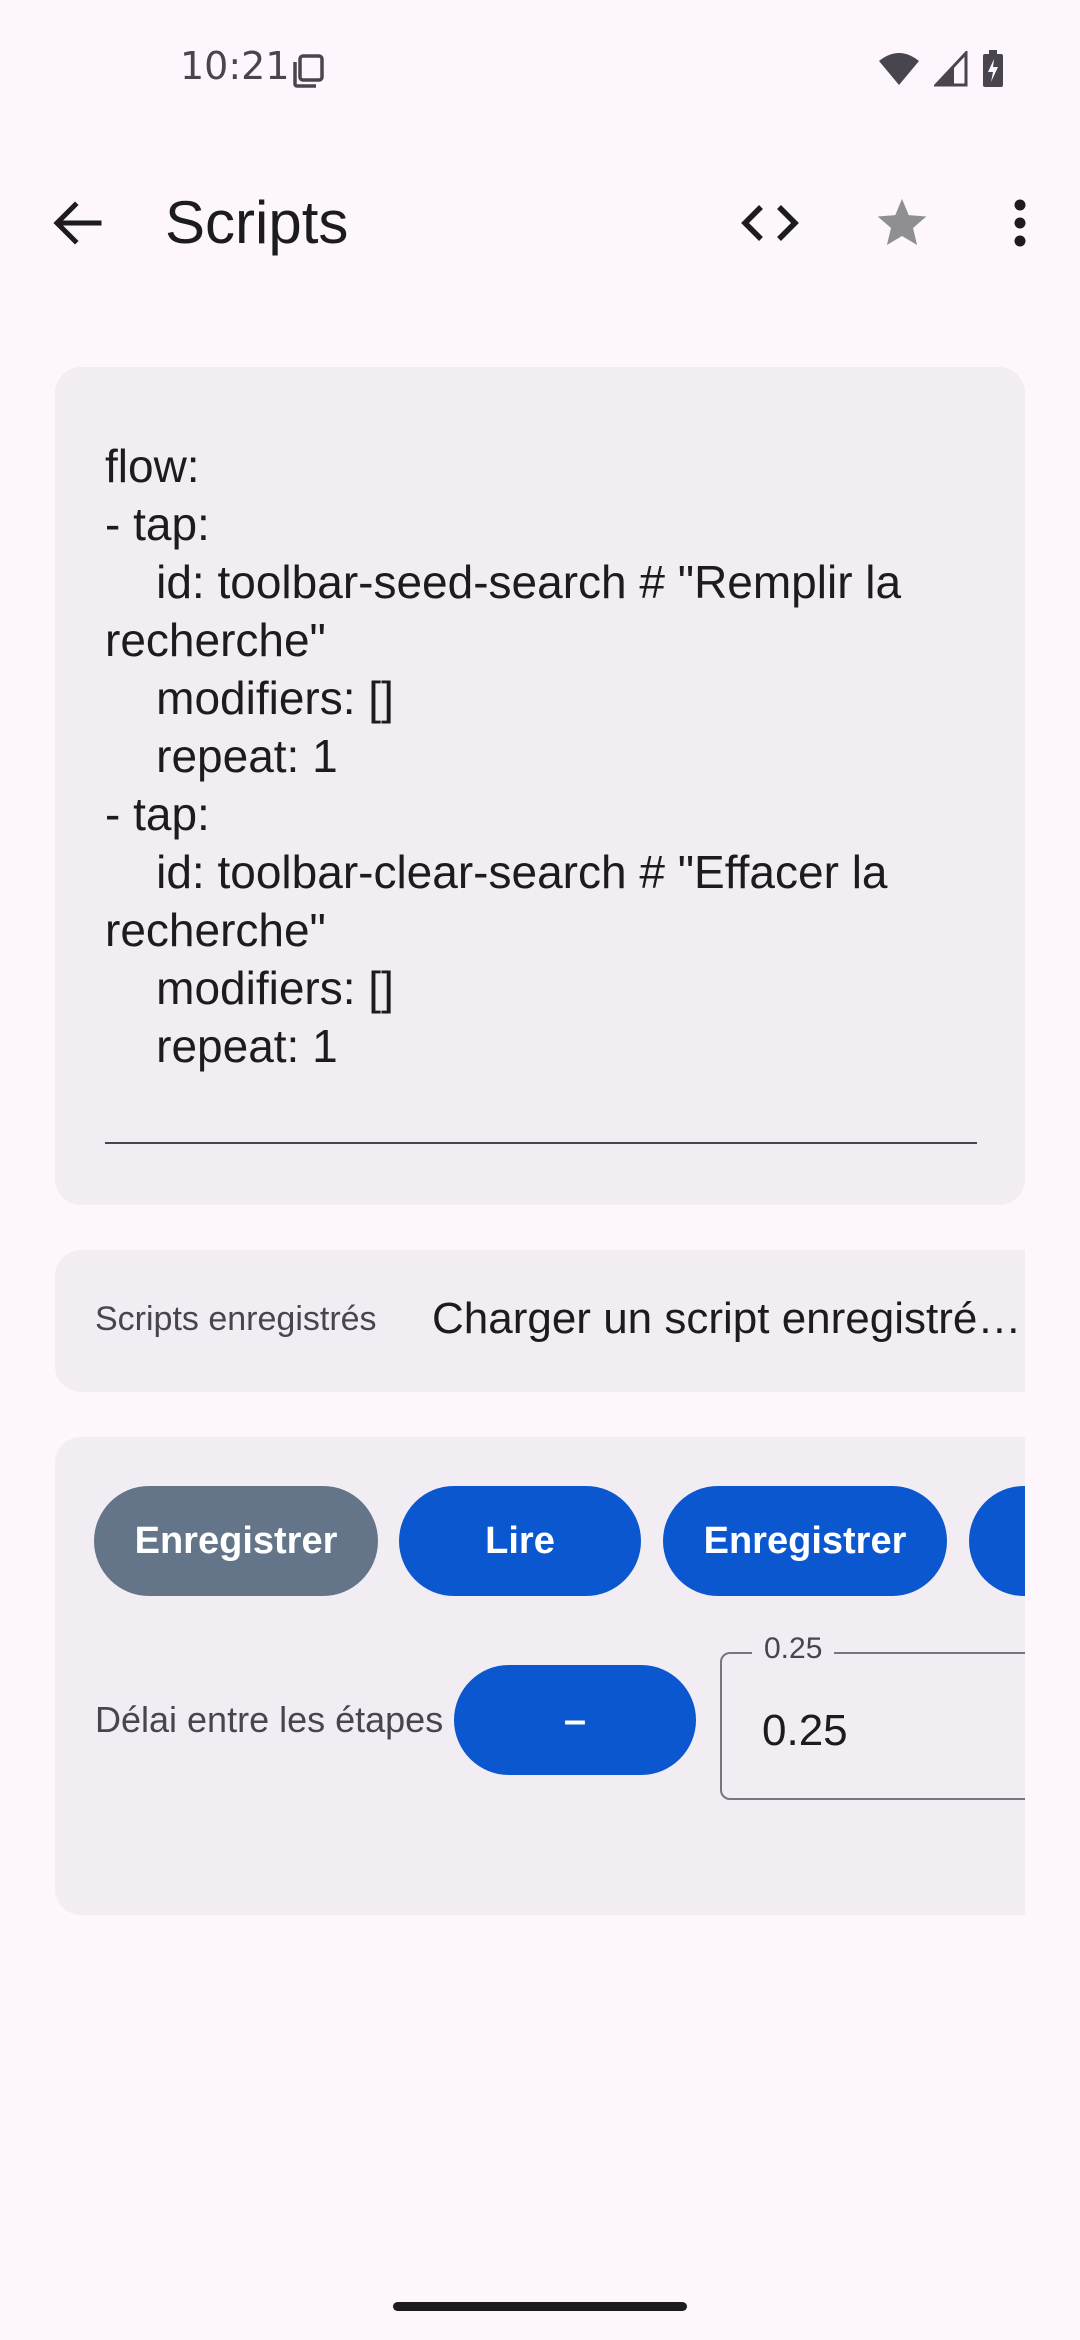 This screenshot has width=1080, height=2340. I want to click on code-icon, so click(770, 225).